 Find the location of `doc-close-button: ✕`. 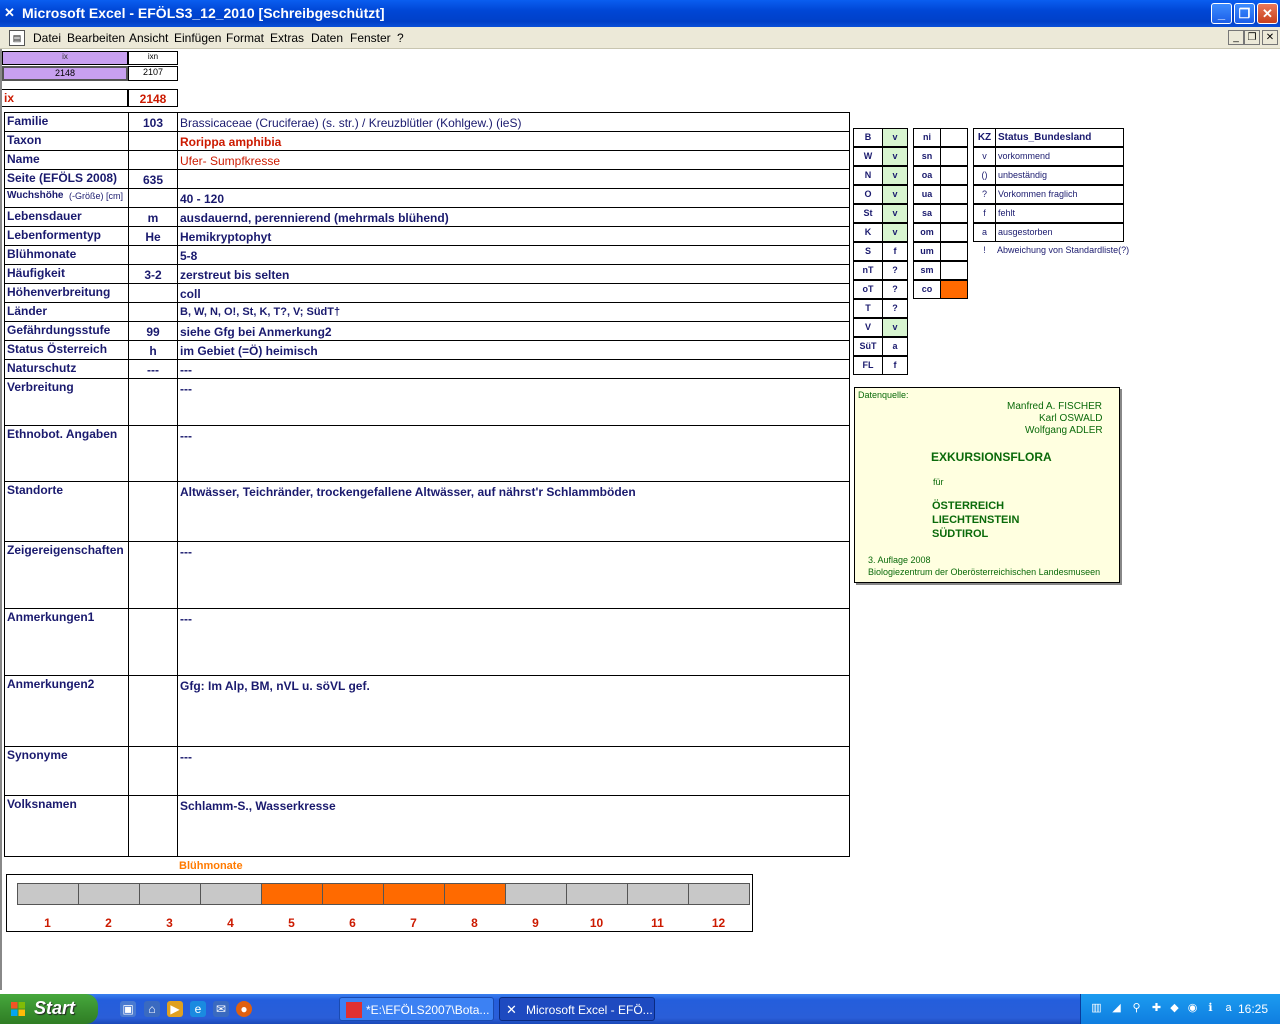

doc-close-button: ✕ is located at coordinates (1270, 37).